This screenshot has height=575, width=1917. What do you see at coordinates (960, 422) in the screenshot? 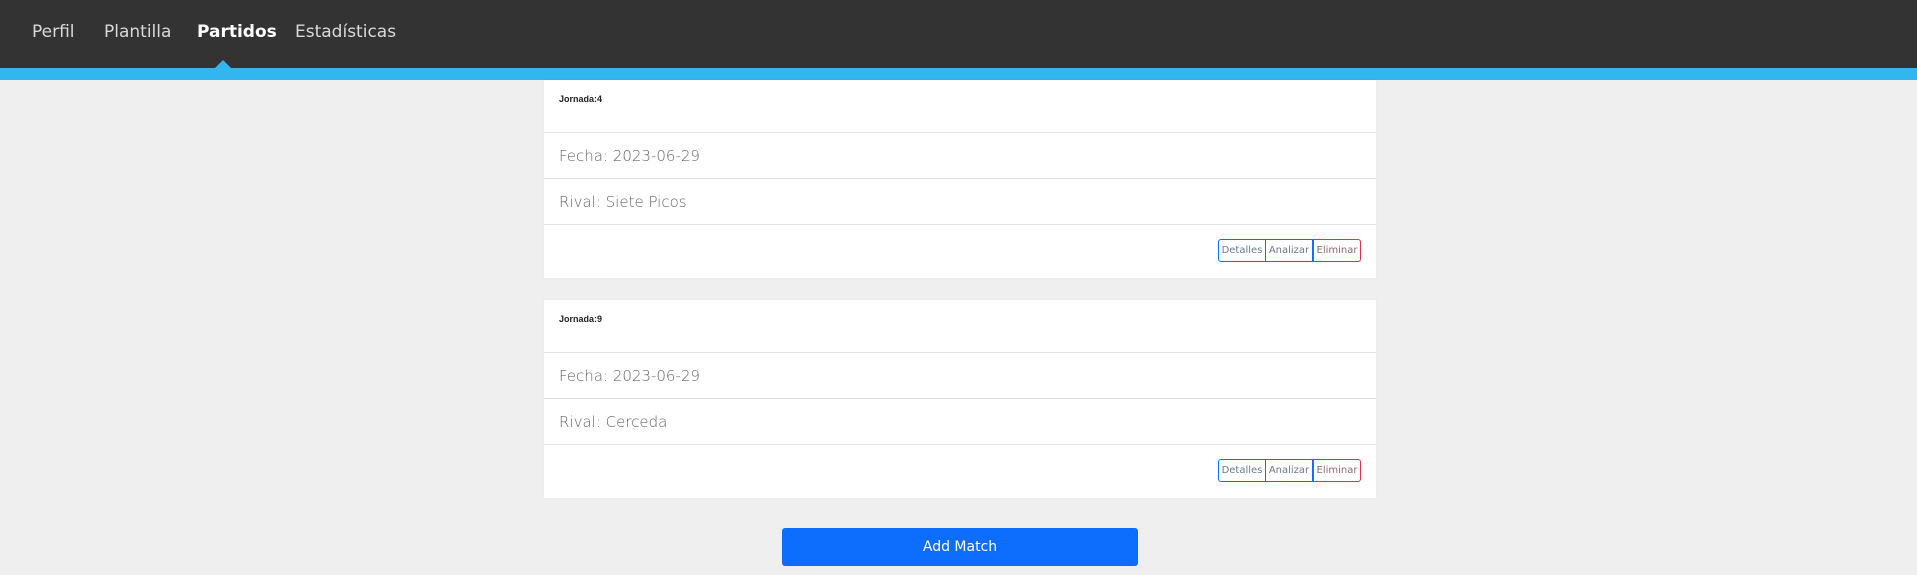
I see `match-rival: Rival: Cerceda` at bounding box center [960, 422].